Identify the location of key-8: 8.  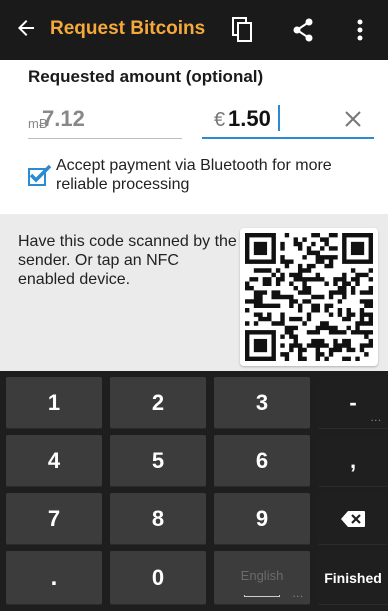
(158, 519).